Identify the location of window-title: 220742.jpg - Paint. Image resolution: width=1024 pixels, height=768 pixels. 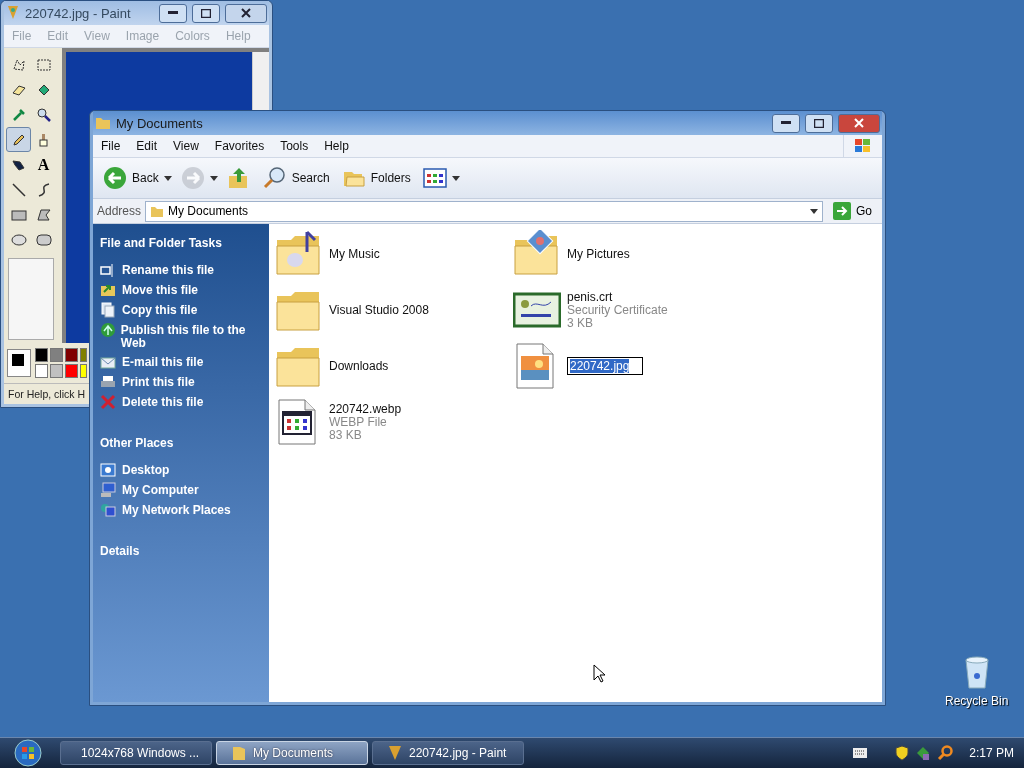
(78, 13).